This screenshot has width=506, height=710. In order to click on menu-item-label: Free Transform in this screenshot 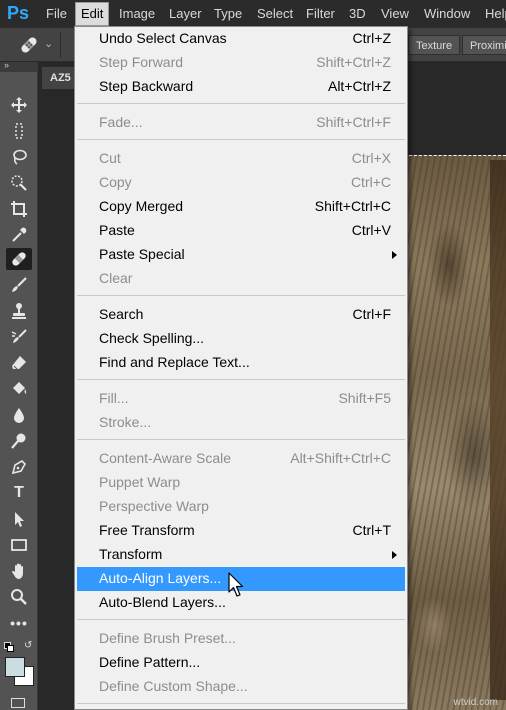, I will do `click(147, 530)`.